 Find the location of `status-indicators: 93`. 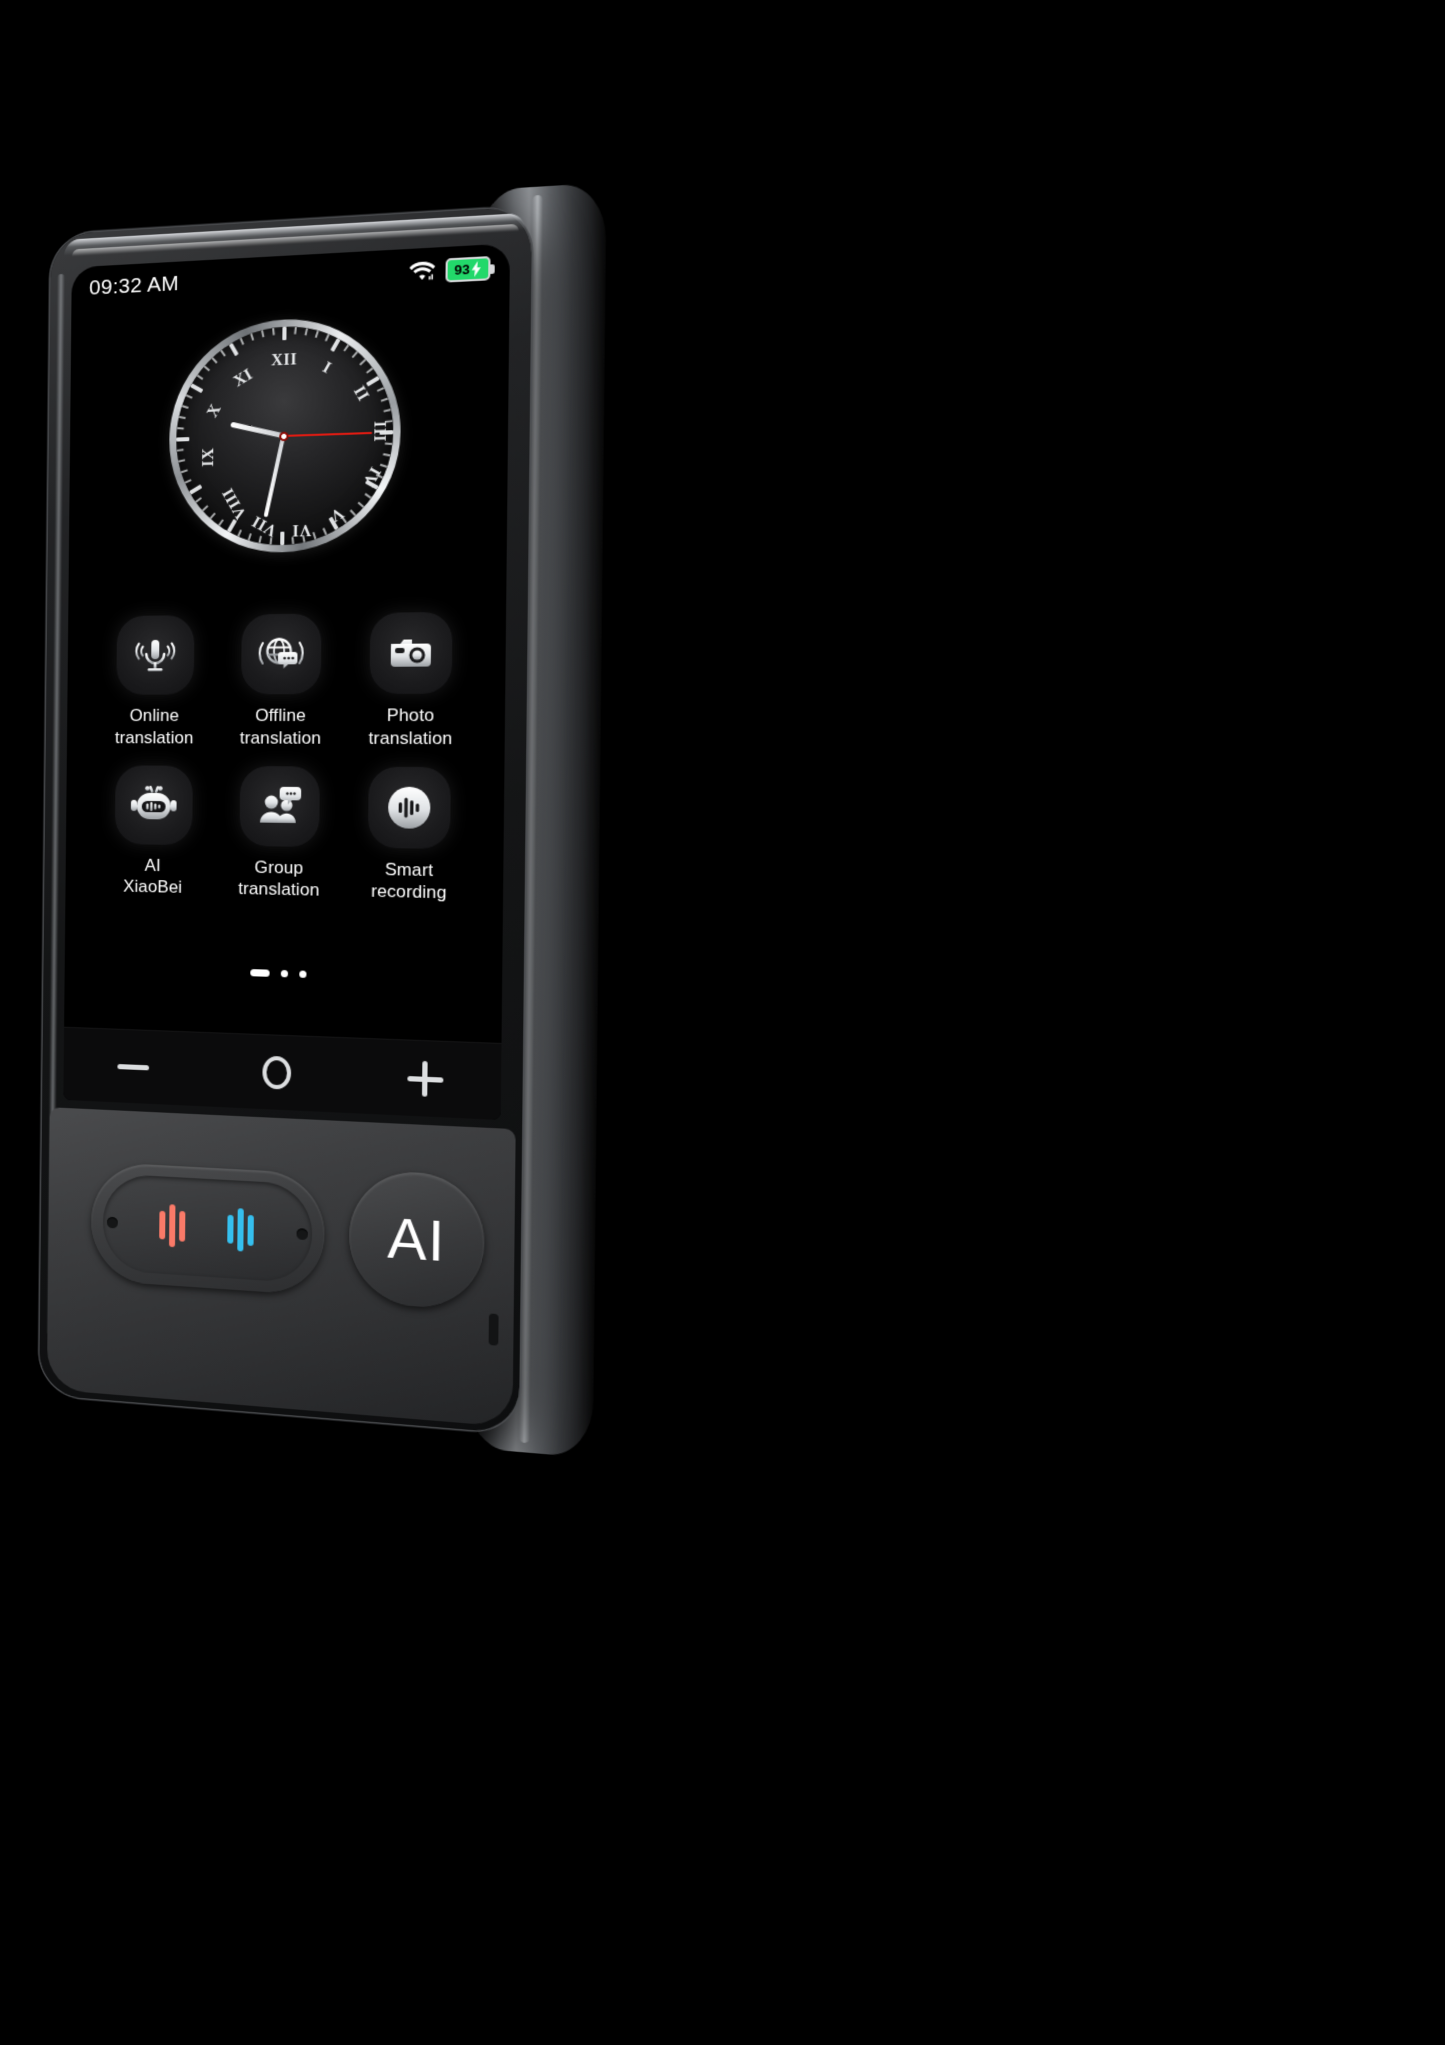

status-indicators: 93 is located at coordinates (449, 269).